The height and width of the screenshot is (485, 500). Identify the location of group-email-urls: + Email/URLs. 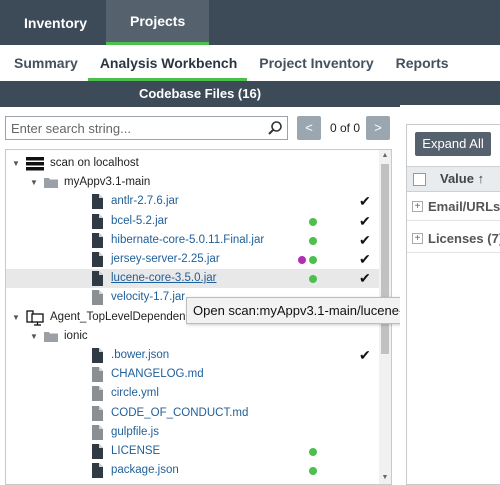
(453, 208).